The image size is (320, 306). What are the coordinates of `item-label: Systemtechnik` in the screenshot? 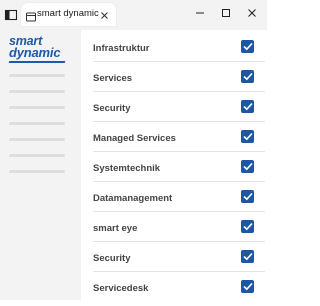 It's located at (127, 168).